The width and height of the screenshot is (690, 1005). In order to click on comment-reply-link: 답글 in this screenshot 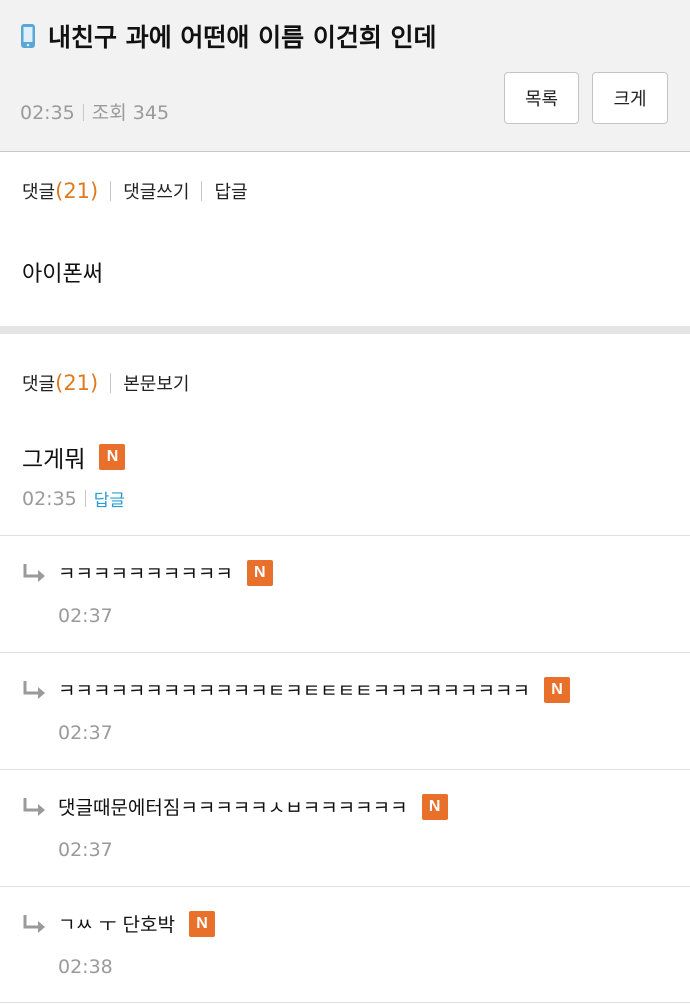, I will do `click(109, 498)`.